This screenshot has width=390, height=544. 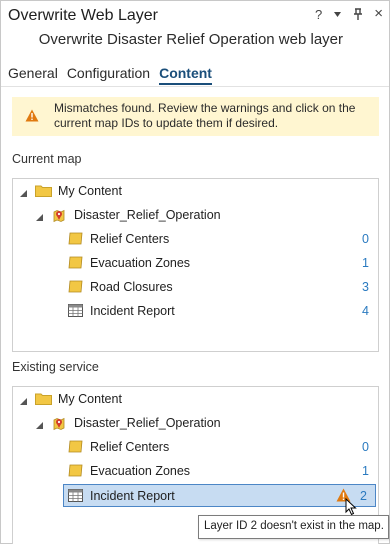 I want to click on close-icon: ×, so click(x=378, y=15).